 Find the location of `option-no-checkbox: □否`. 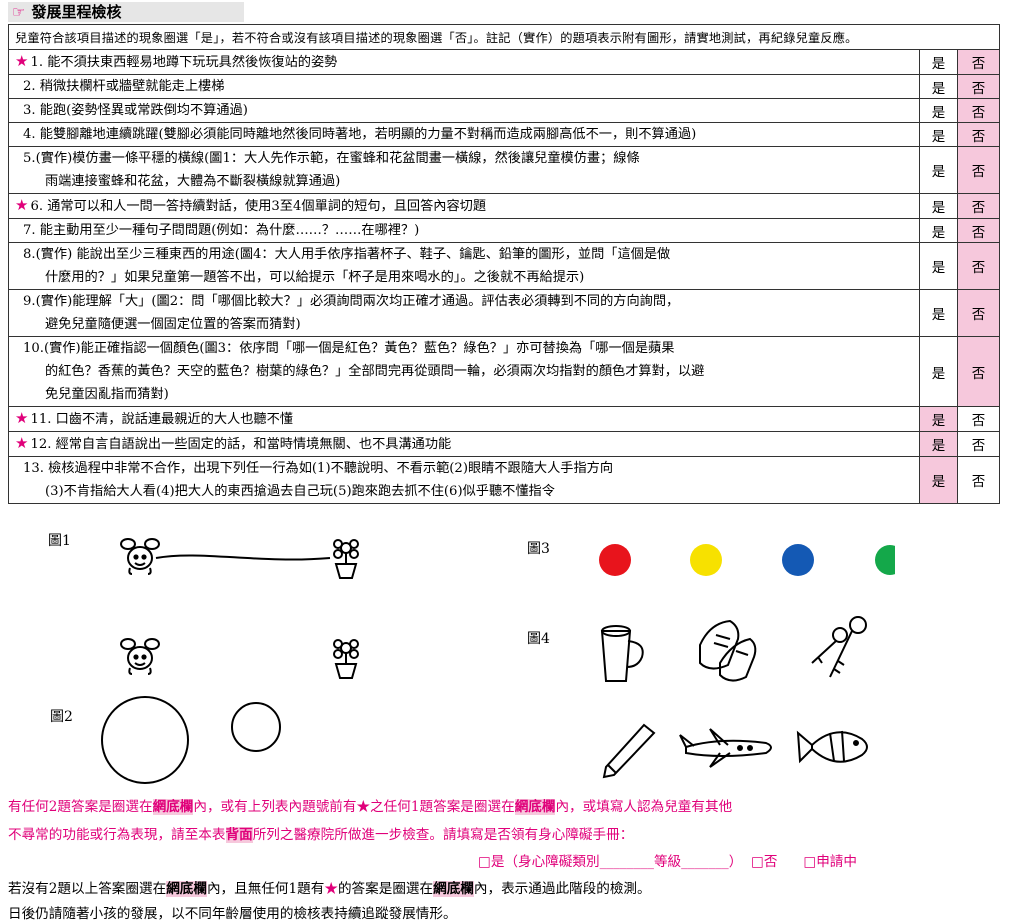

option-no-checkbox: □否 is located at coordinates (764, 862).